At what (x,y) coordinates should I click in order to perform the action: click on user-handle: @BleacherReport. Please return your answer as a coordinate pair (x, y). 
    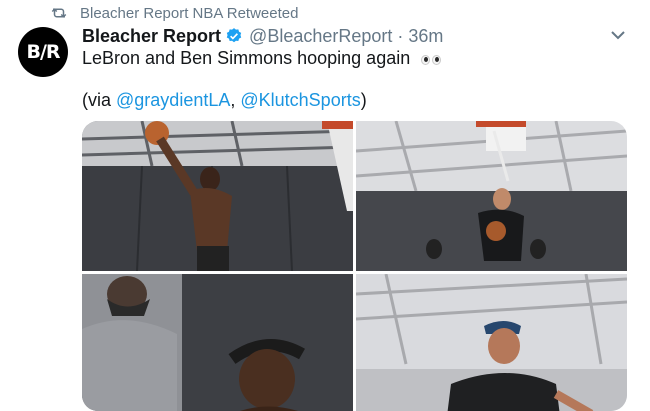
    Looking at the image, I should click on (320, 36).